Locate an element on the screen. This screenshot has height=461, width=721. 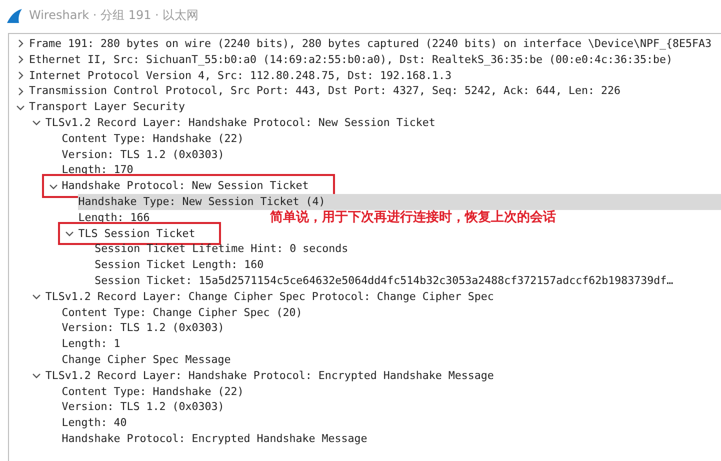
tree-item: Session Ticket Lifetime Hint: 0 seconds is located at coordinates (221, 249).